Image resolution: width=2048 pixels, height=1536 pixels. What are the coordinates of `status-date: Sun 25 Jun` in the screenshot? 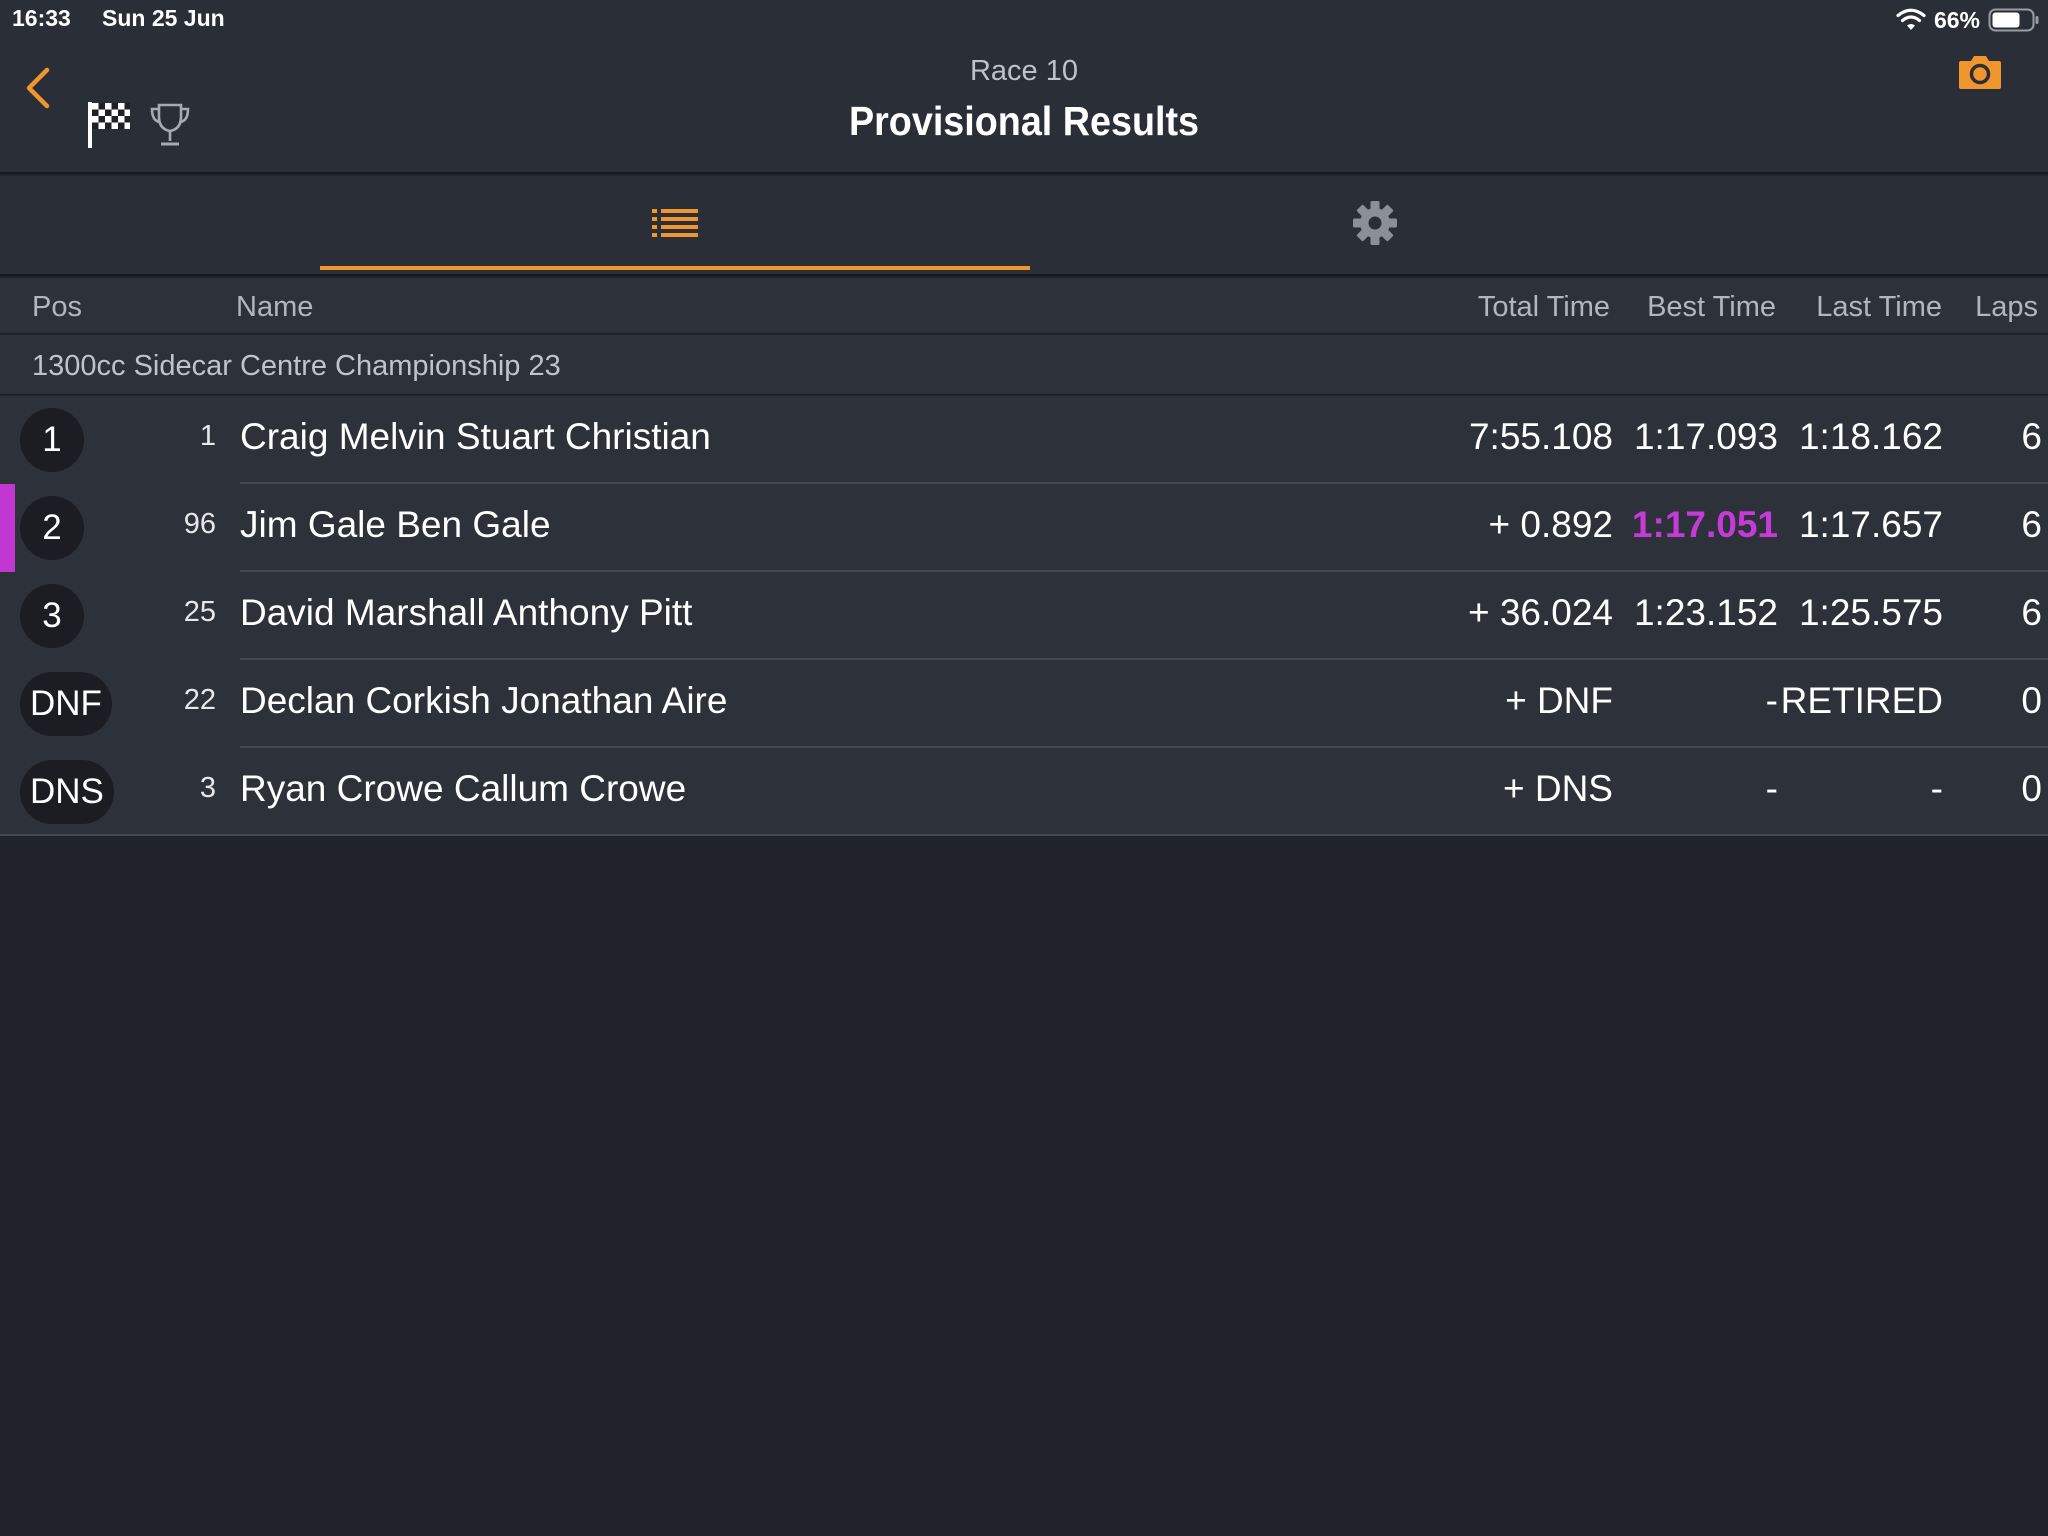 It's located at (163, 18).